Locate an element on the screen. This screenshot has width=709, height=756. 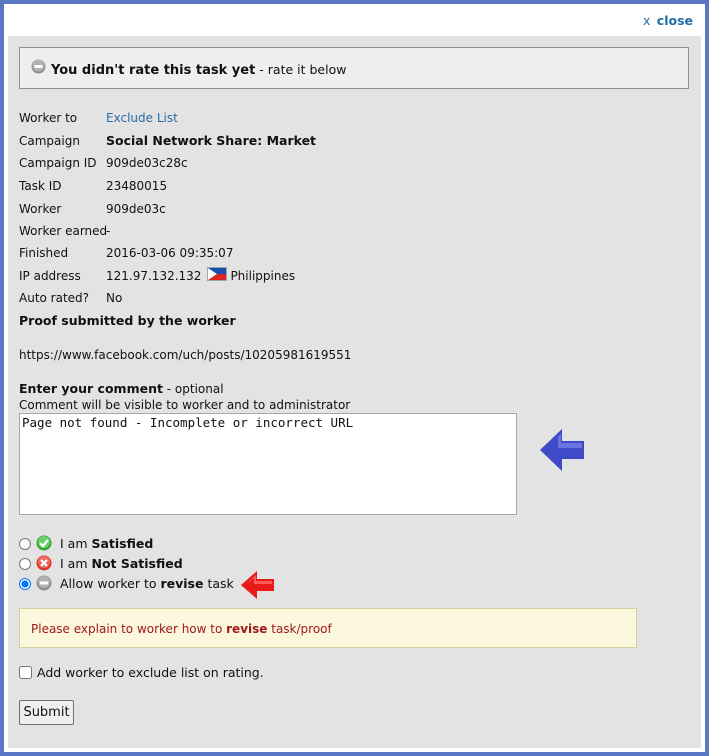
campaign-id-label: Campaign ID is located at coordinates (58, 163).